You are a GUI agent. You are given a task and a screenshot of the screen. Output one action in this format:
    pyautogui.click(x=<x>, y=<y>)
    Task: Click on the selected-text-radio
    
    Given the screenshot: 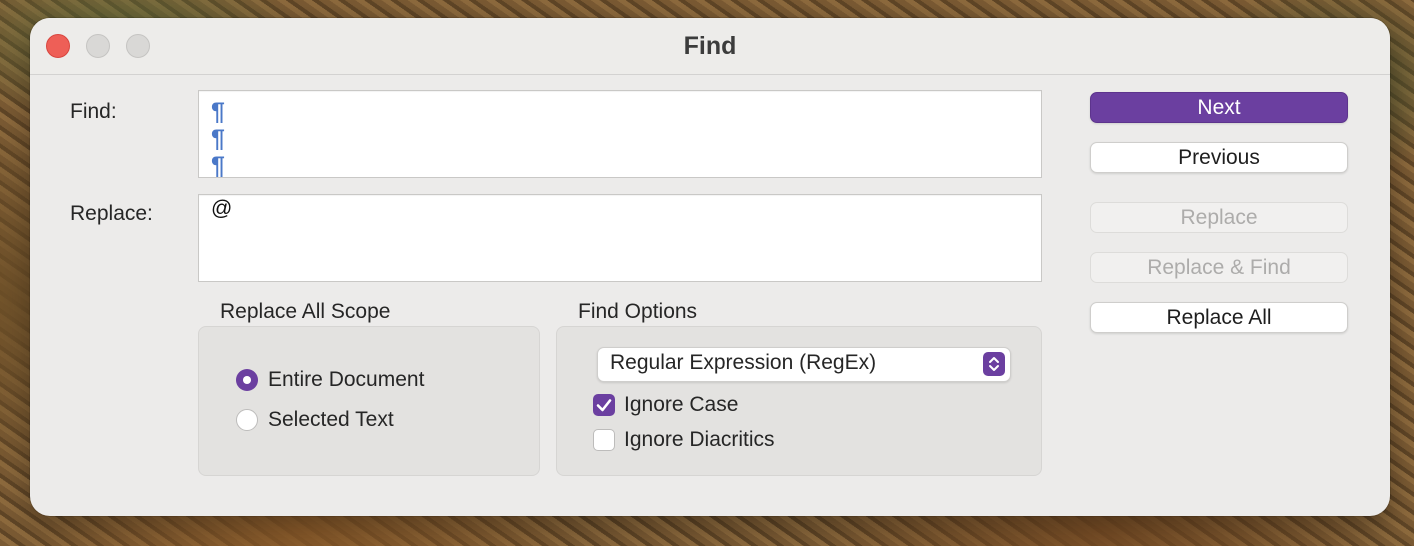 What is the action you would take?
    pyautogui.click(x=247, y=420)
    